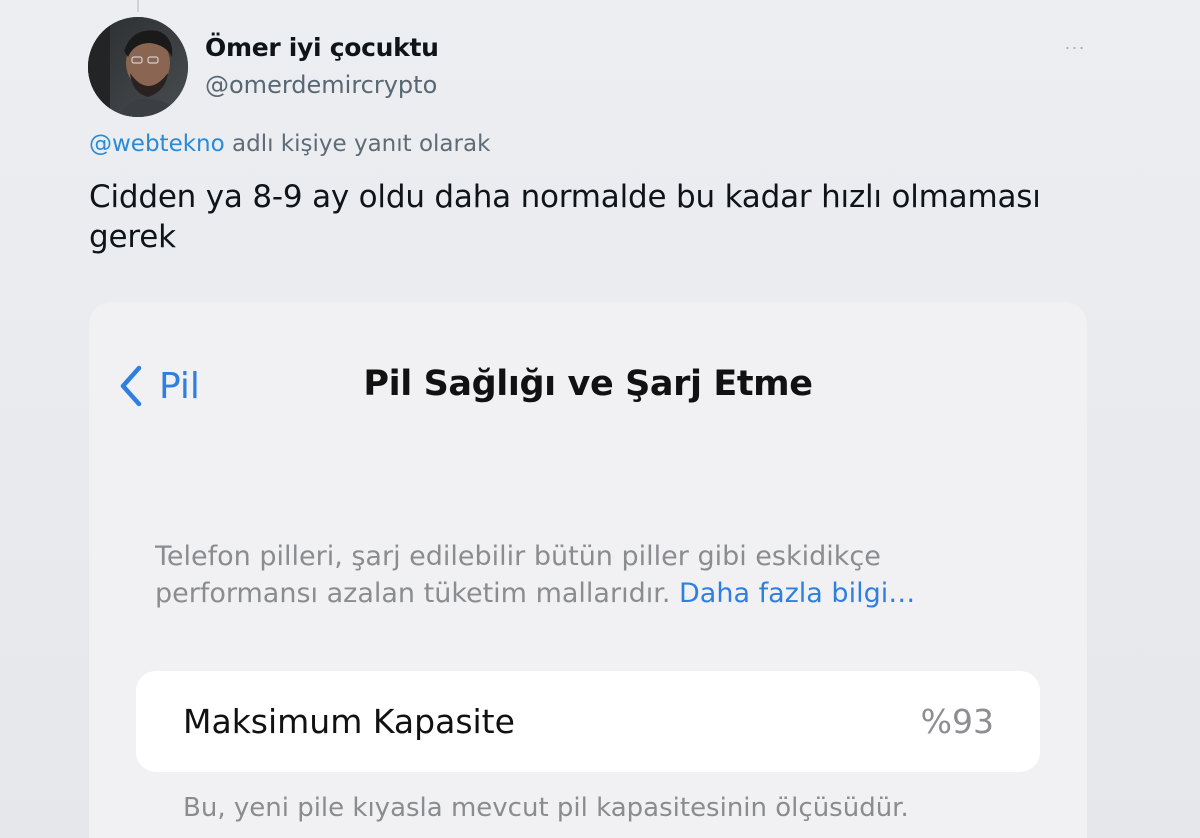 Image resolution: width=1200 pixels, height=838 pixels. Describe the element at coordinates (322, 47) in the screenshot. I see `author-display-name: Ömer iyi çocuktu` at that location.